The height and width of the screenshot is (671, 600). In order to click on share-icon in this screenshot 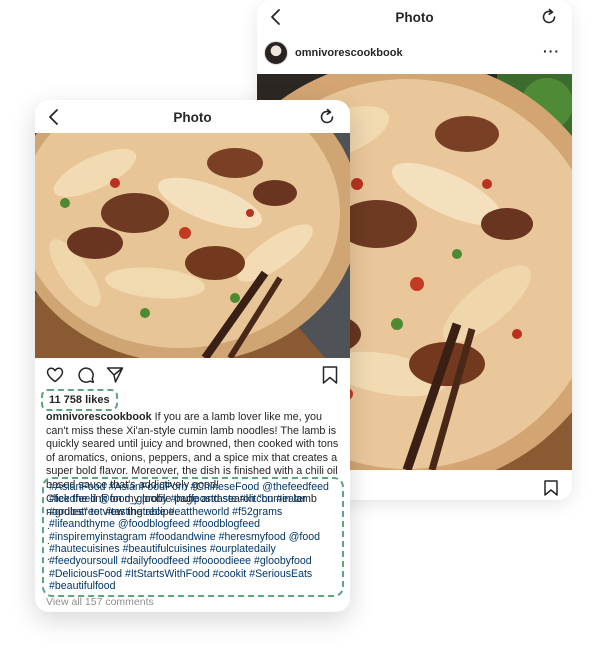, I will do `click(115, 375)`.